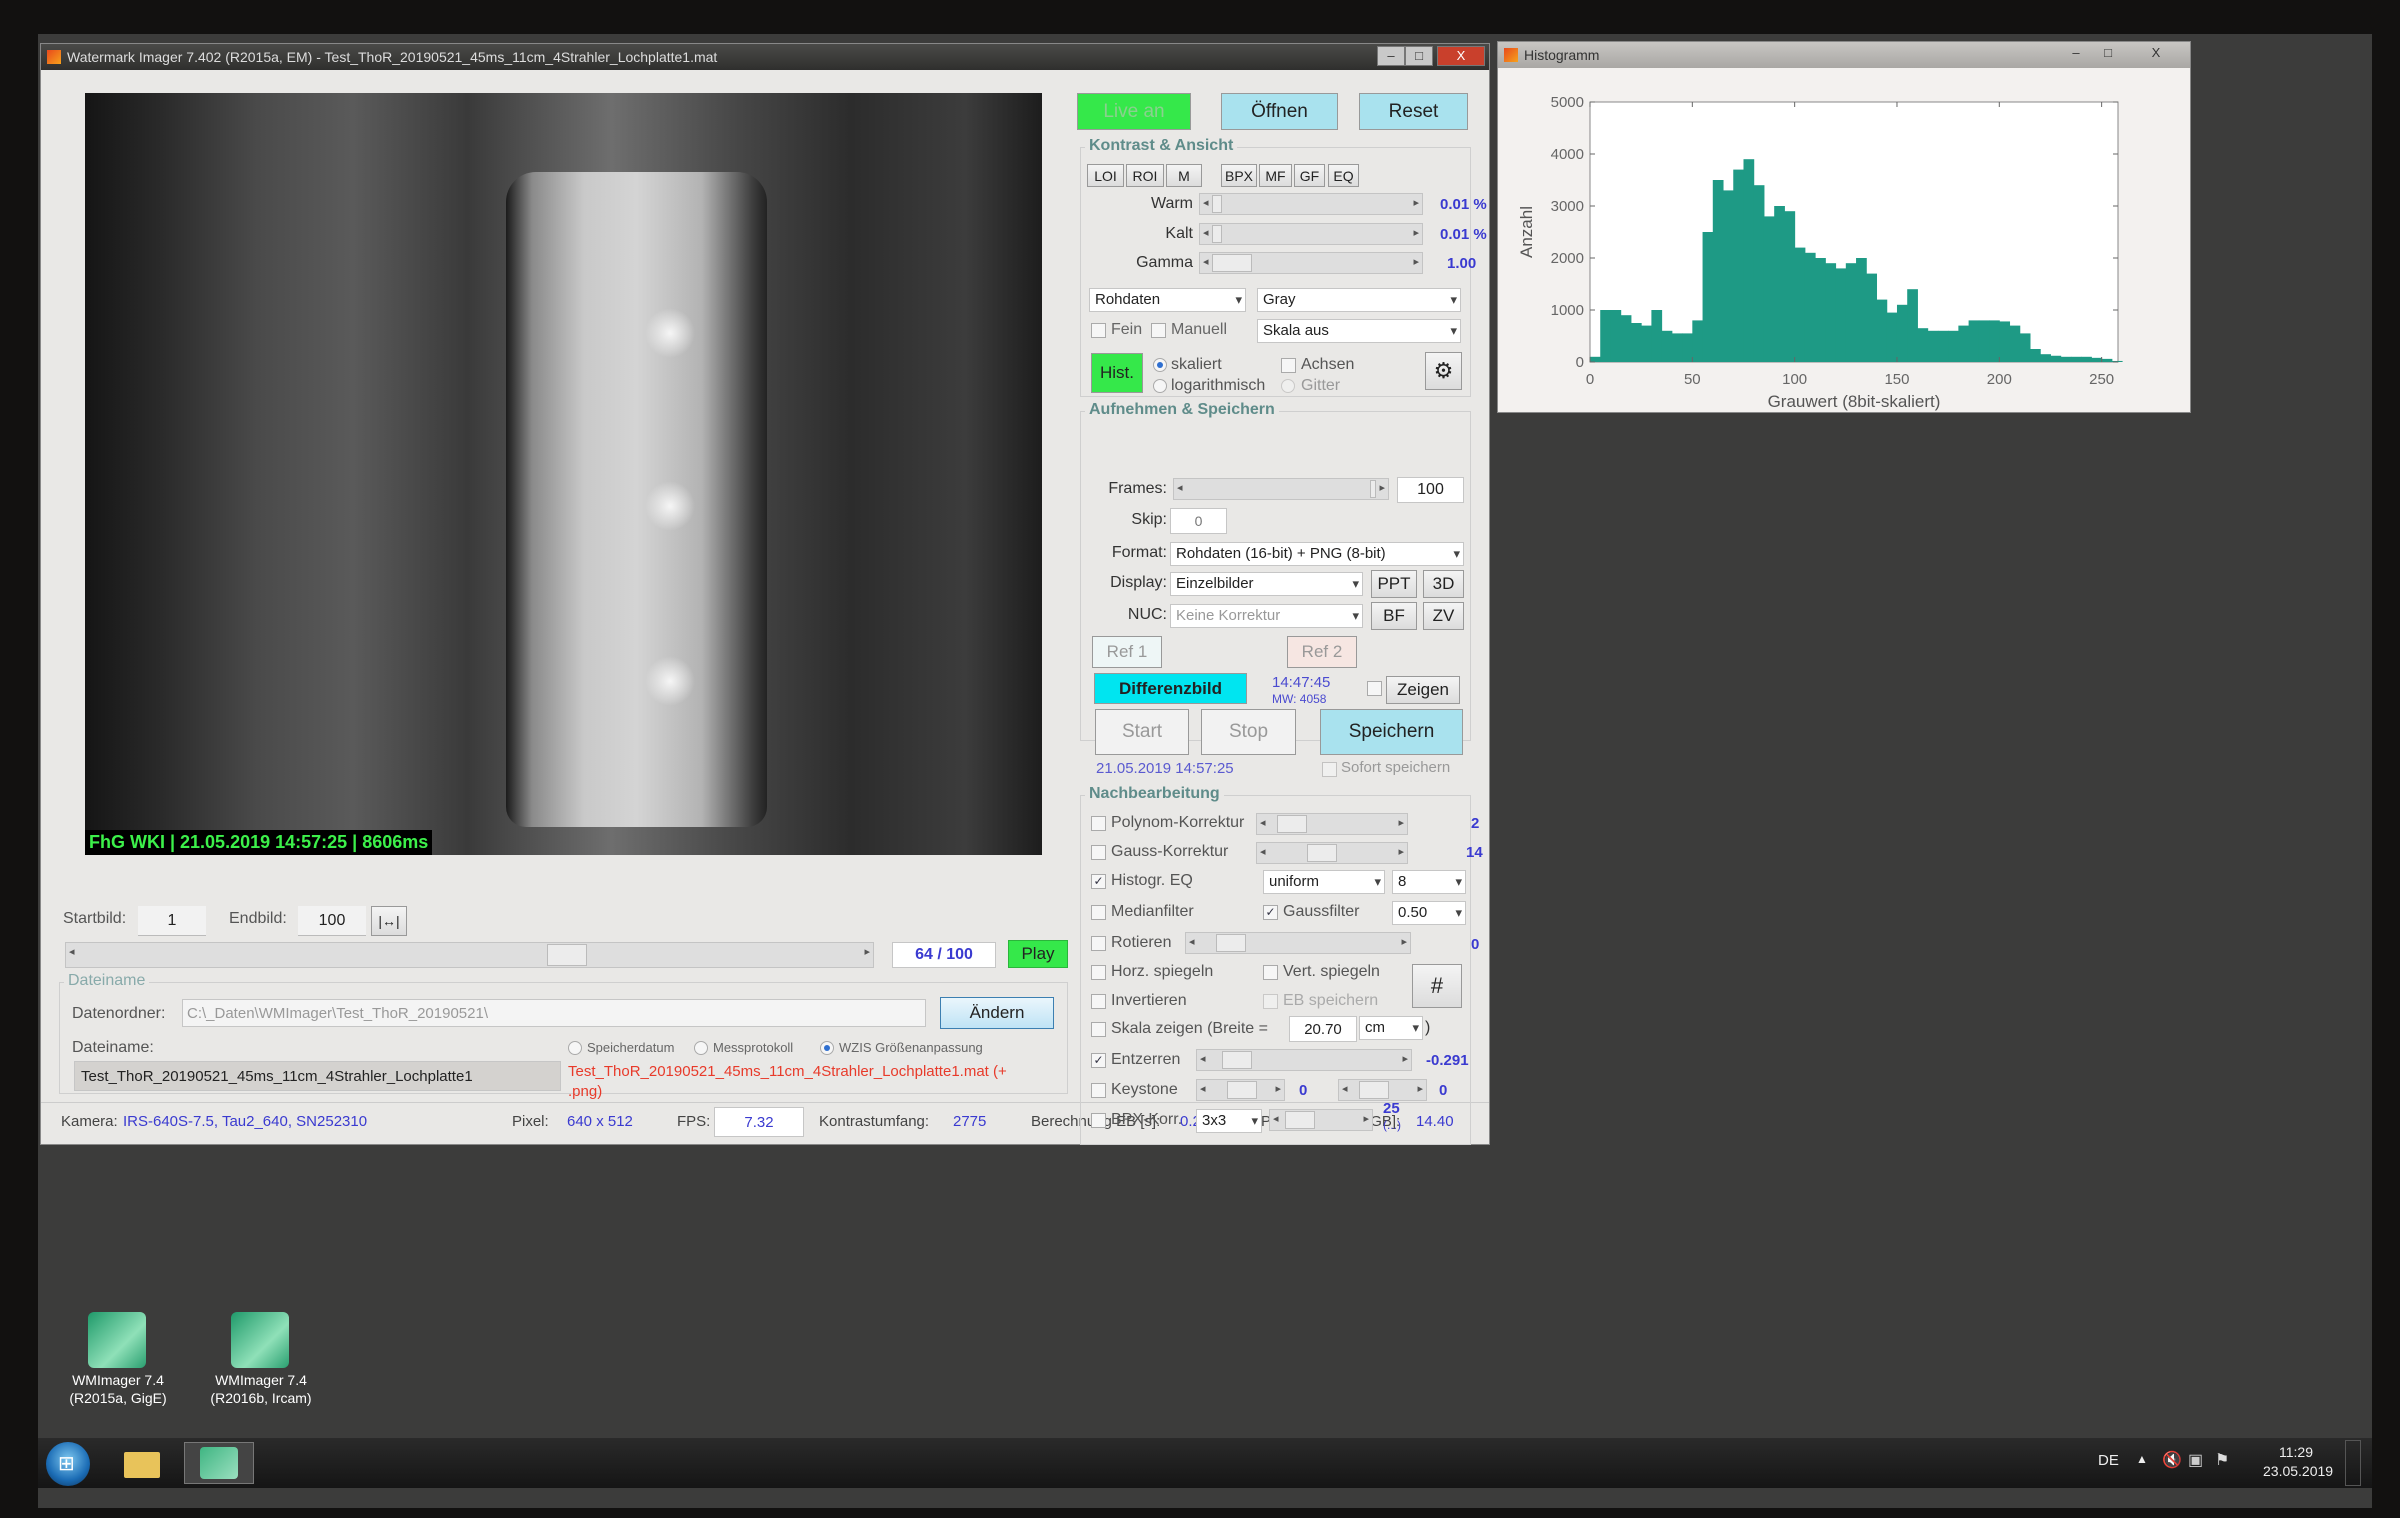  I want to click on sofort-checkbox, so click(1329, 769).